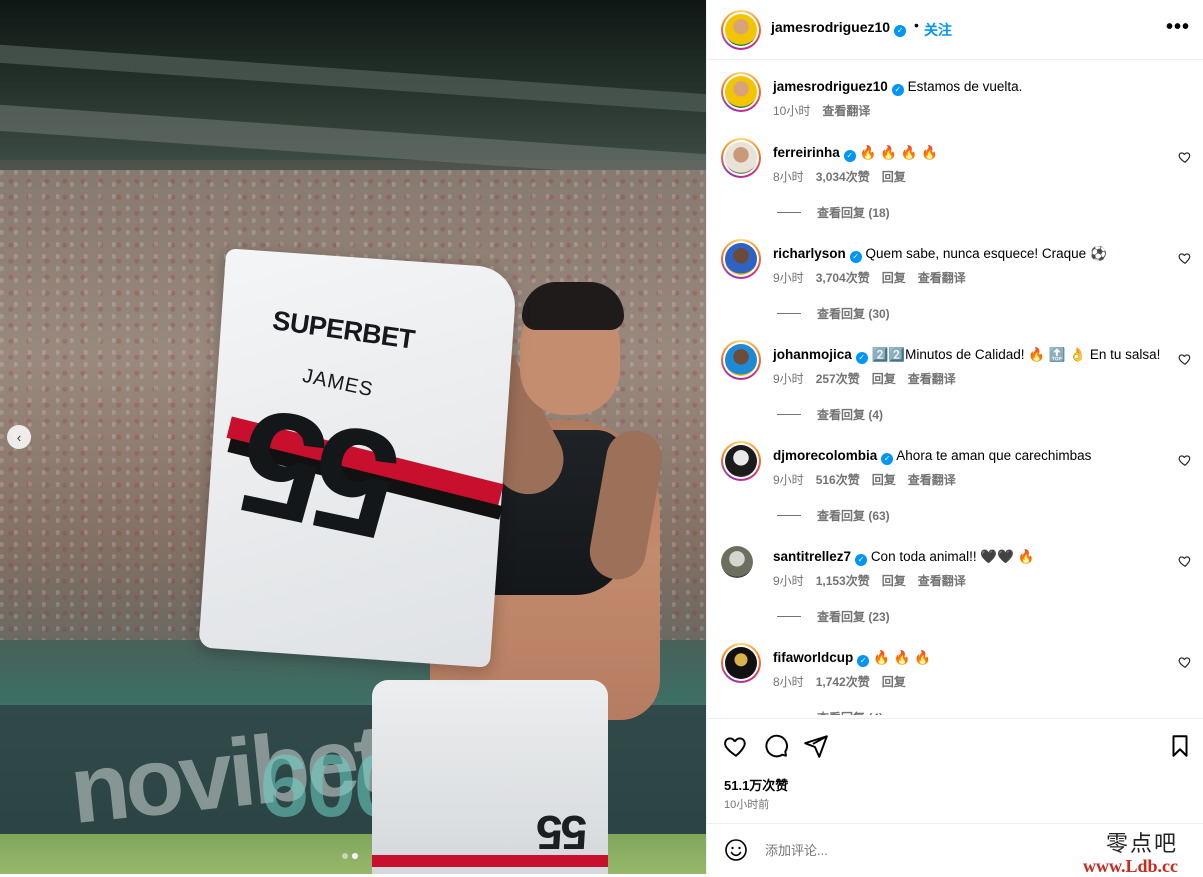 This screenshot has width=1203, height=877. What do you see at coordinates (853, 213) in the screenshot?
I see `view-replies-label: 查看回复 (18)` at bounding box center [853, 213].